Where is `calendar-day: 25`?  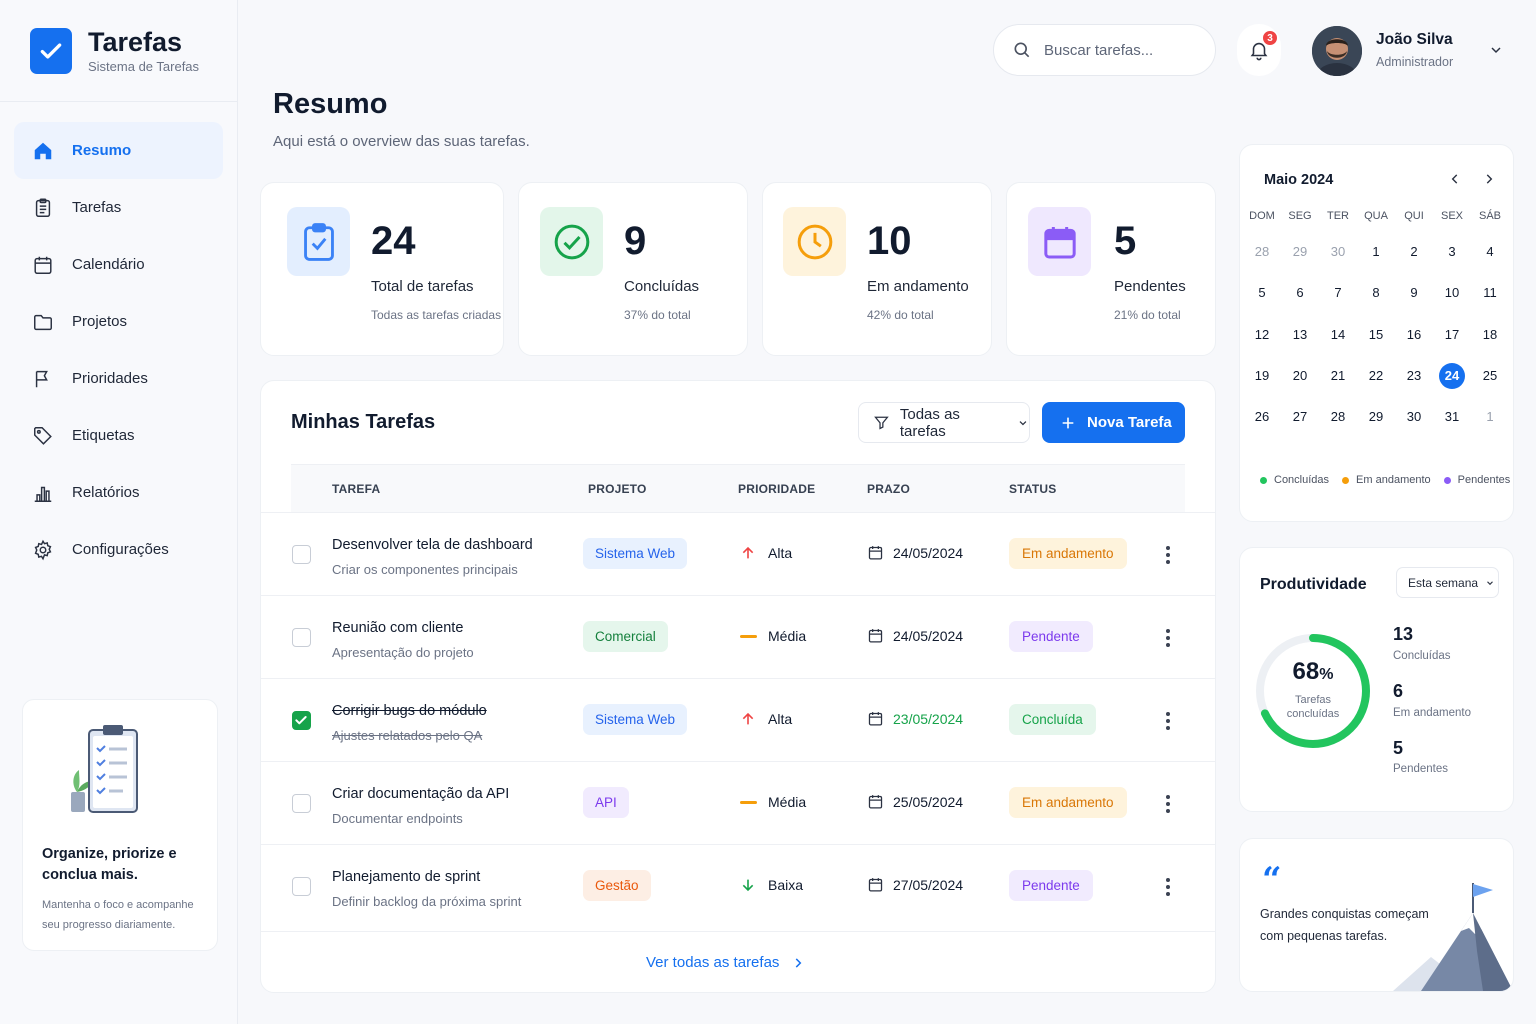
calendar-day: 25 is located at coordinates (1490, 376).